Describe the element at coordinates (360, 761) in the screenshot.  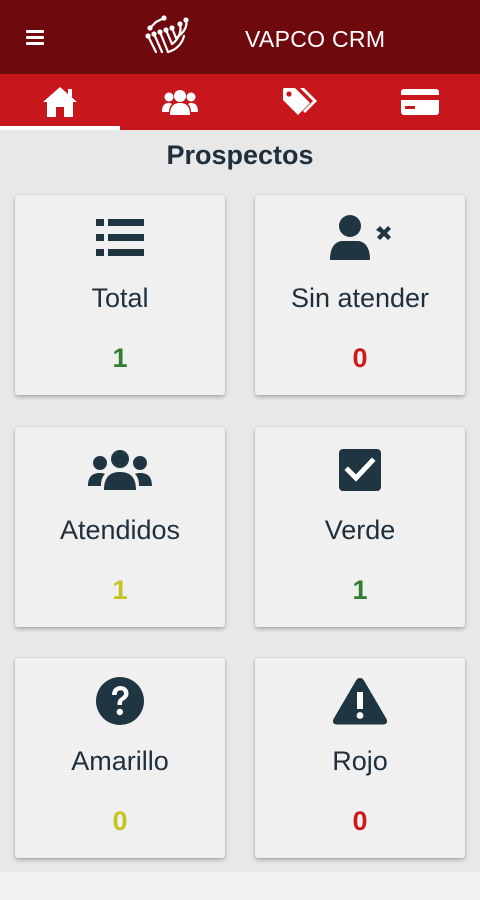
I see `card-label: Rojo` at that location.